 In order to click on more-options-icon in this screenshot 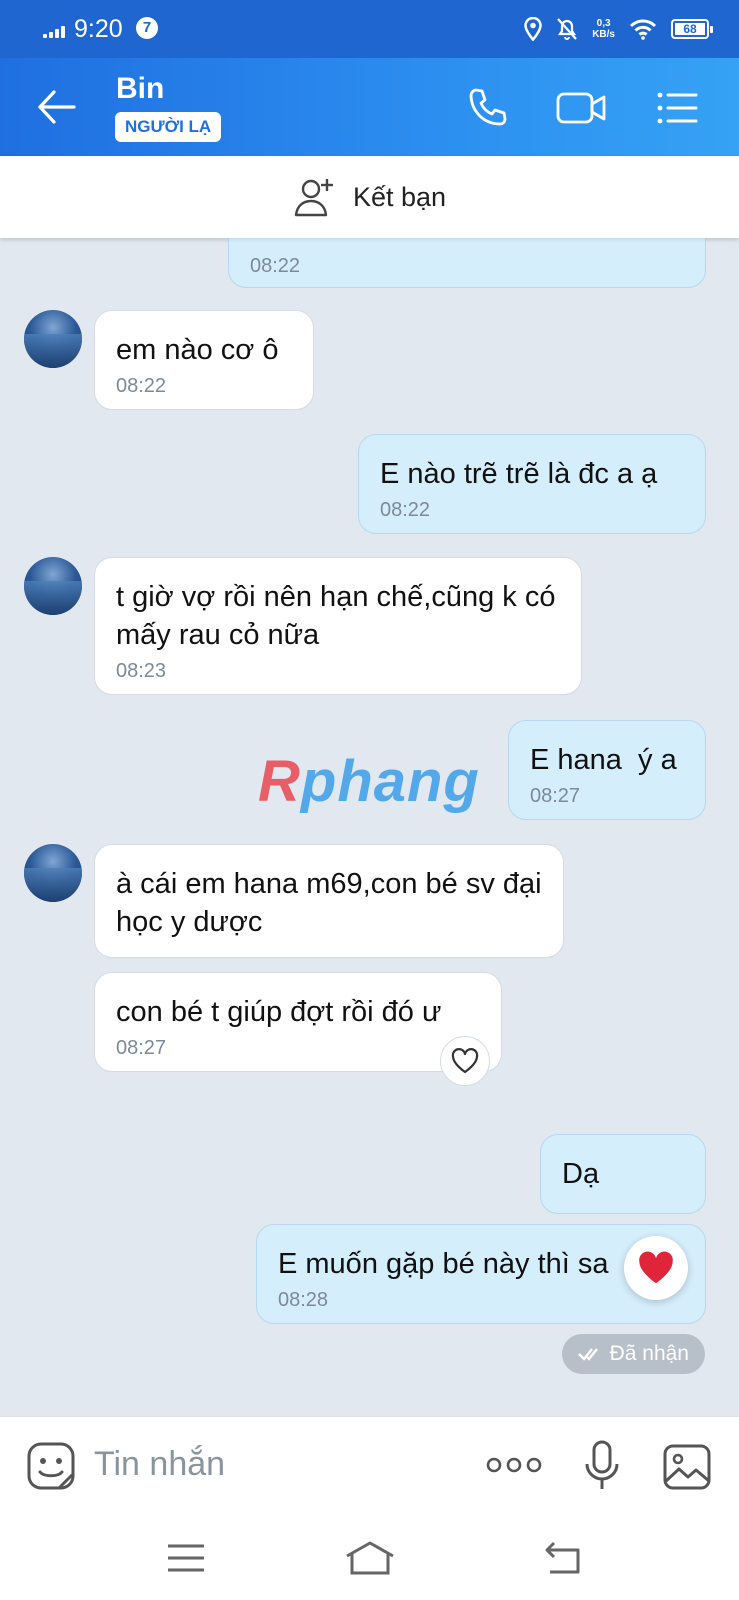, I will do `click(514, 1465)`.